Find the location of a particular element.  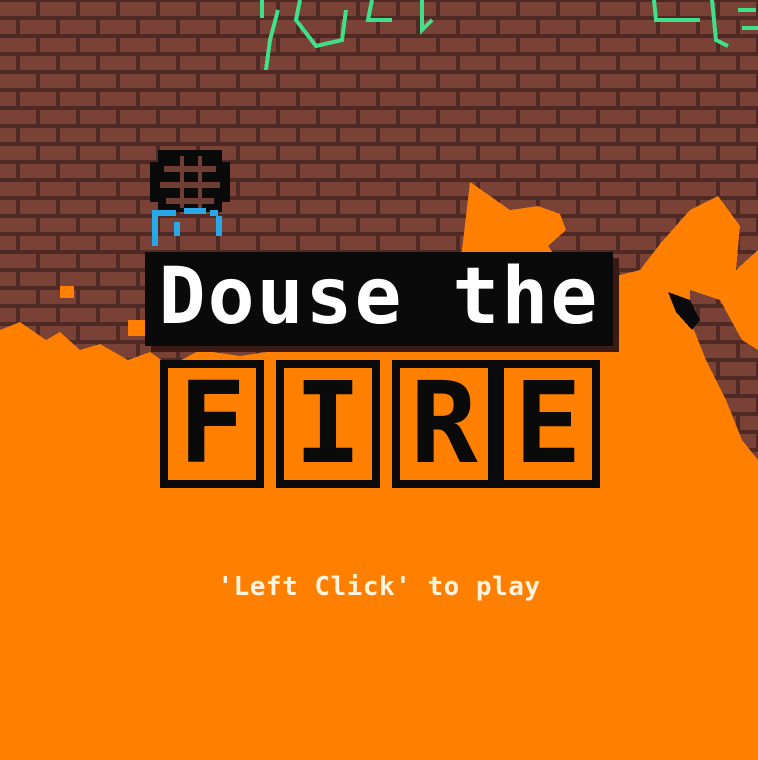

title-douse-the: Douse the is located at coordinates (379, 299).